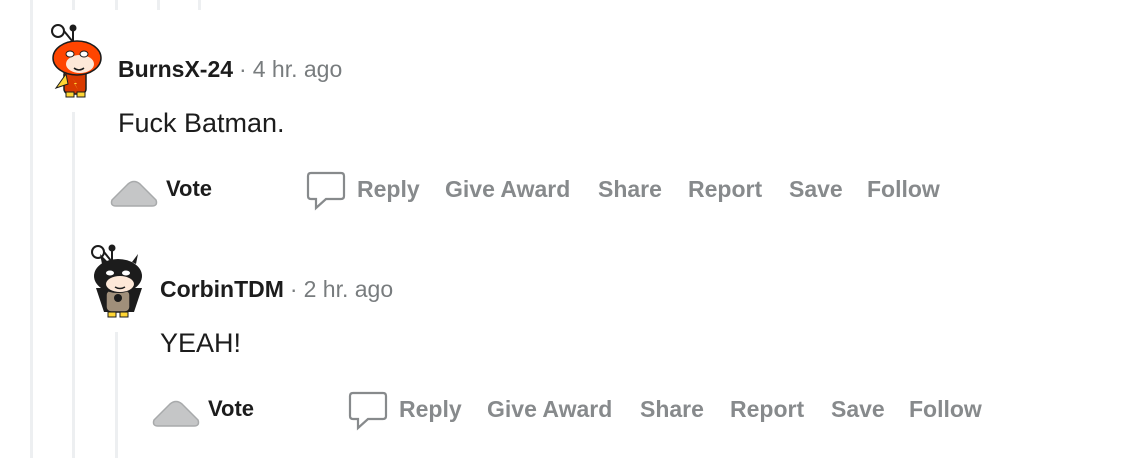 Image resolution: width=1130 pixels, height=458 pixels. I want to click on comment-meta: CorbinTDM · 2 hr. ago, so click(276, 289).